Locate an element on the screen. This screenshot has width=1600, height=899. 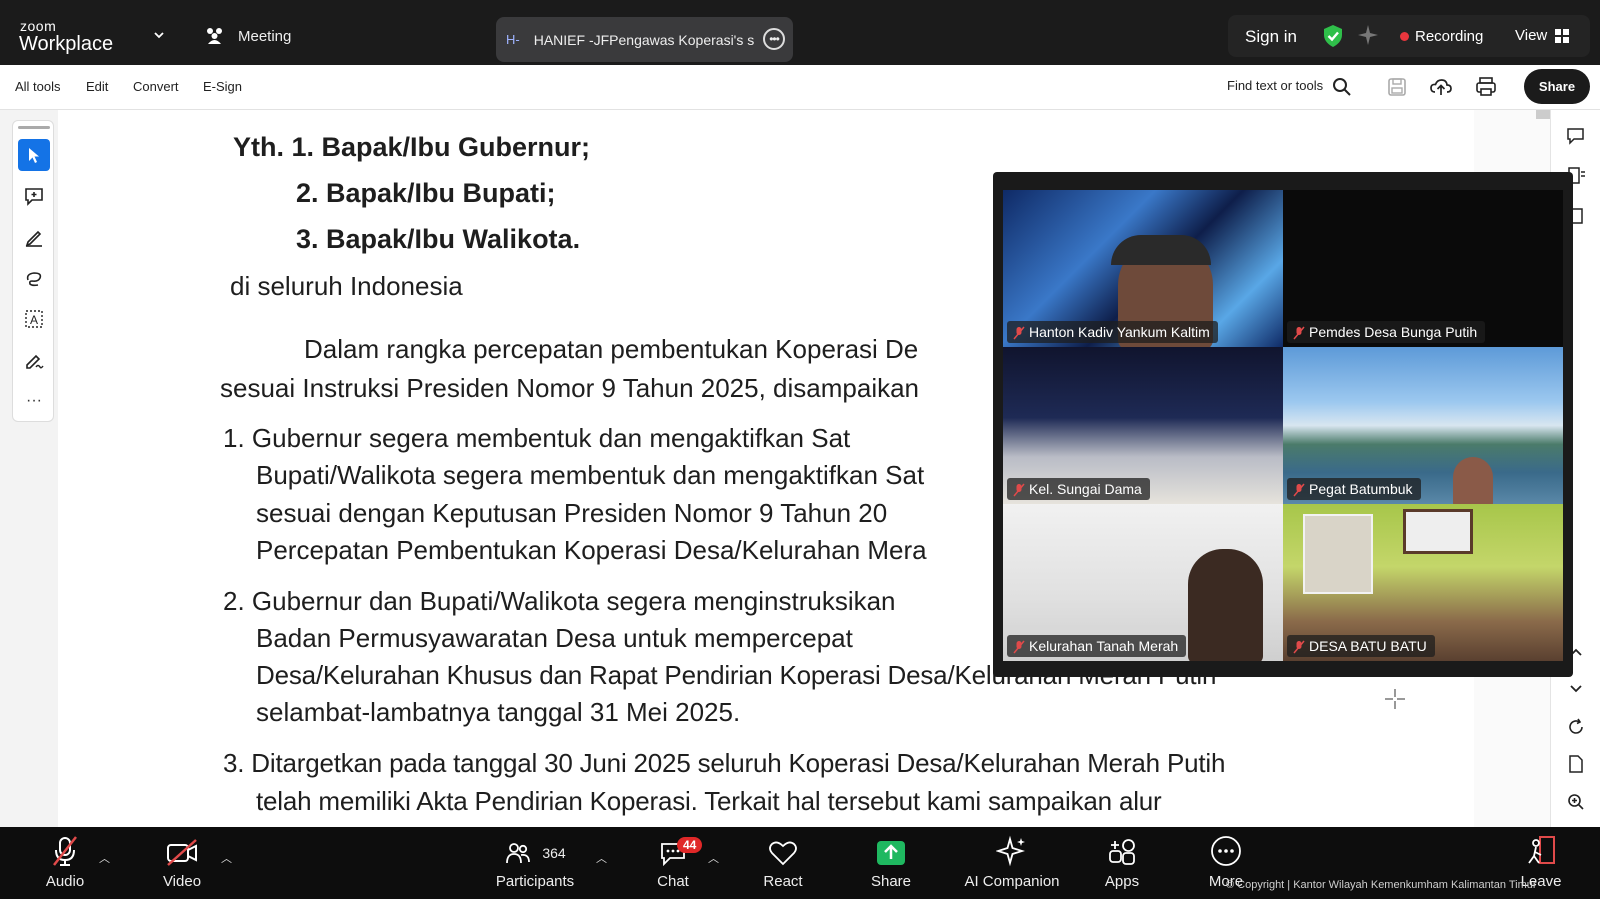
leave-icon is located at coordinates (1541, 850).